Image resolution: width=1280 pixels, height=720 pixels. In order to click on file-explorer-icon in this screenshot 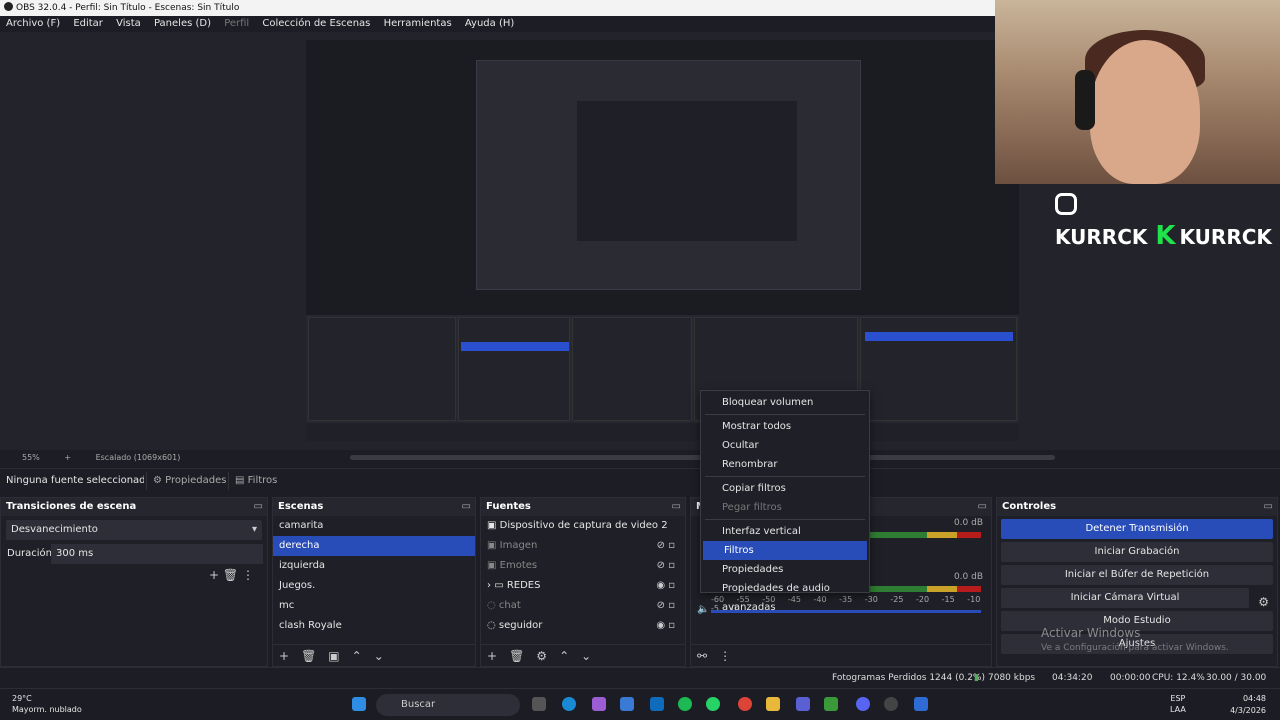, I will do `click(773, 704)`.